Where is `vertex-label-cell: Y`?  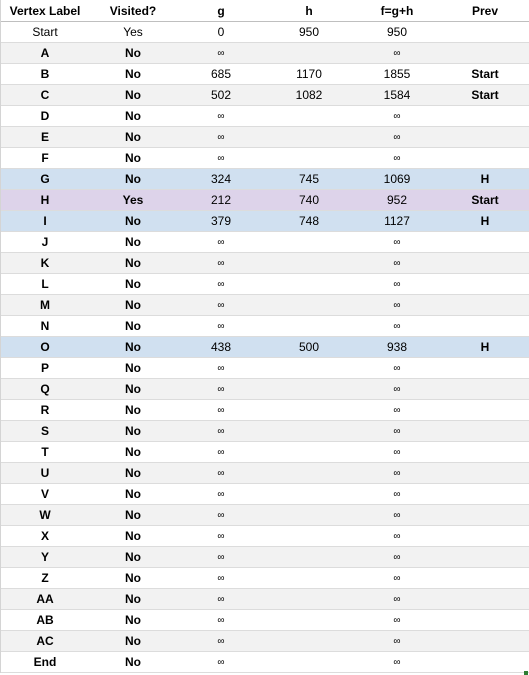 vertex-label-cell: Y is located at coordinates (45, 557).